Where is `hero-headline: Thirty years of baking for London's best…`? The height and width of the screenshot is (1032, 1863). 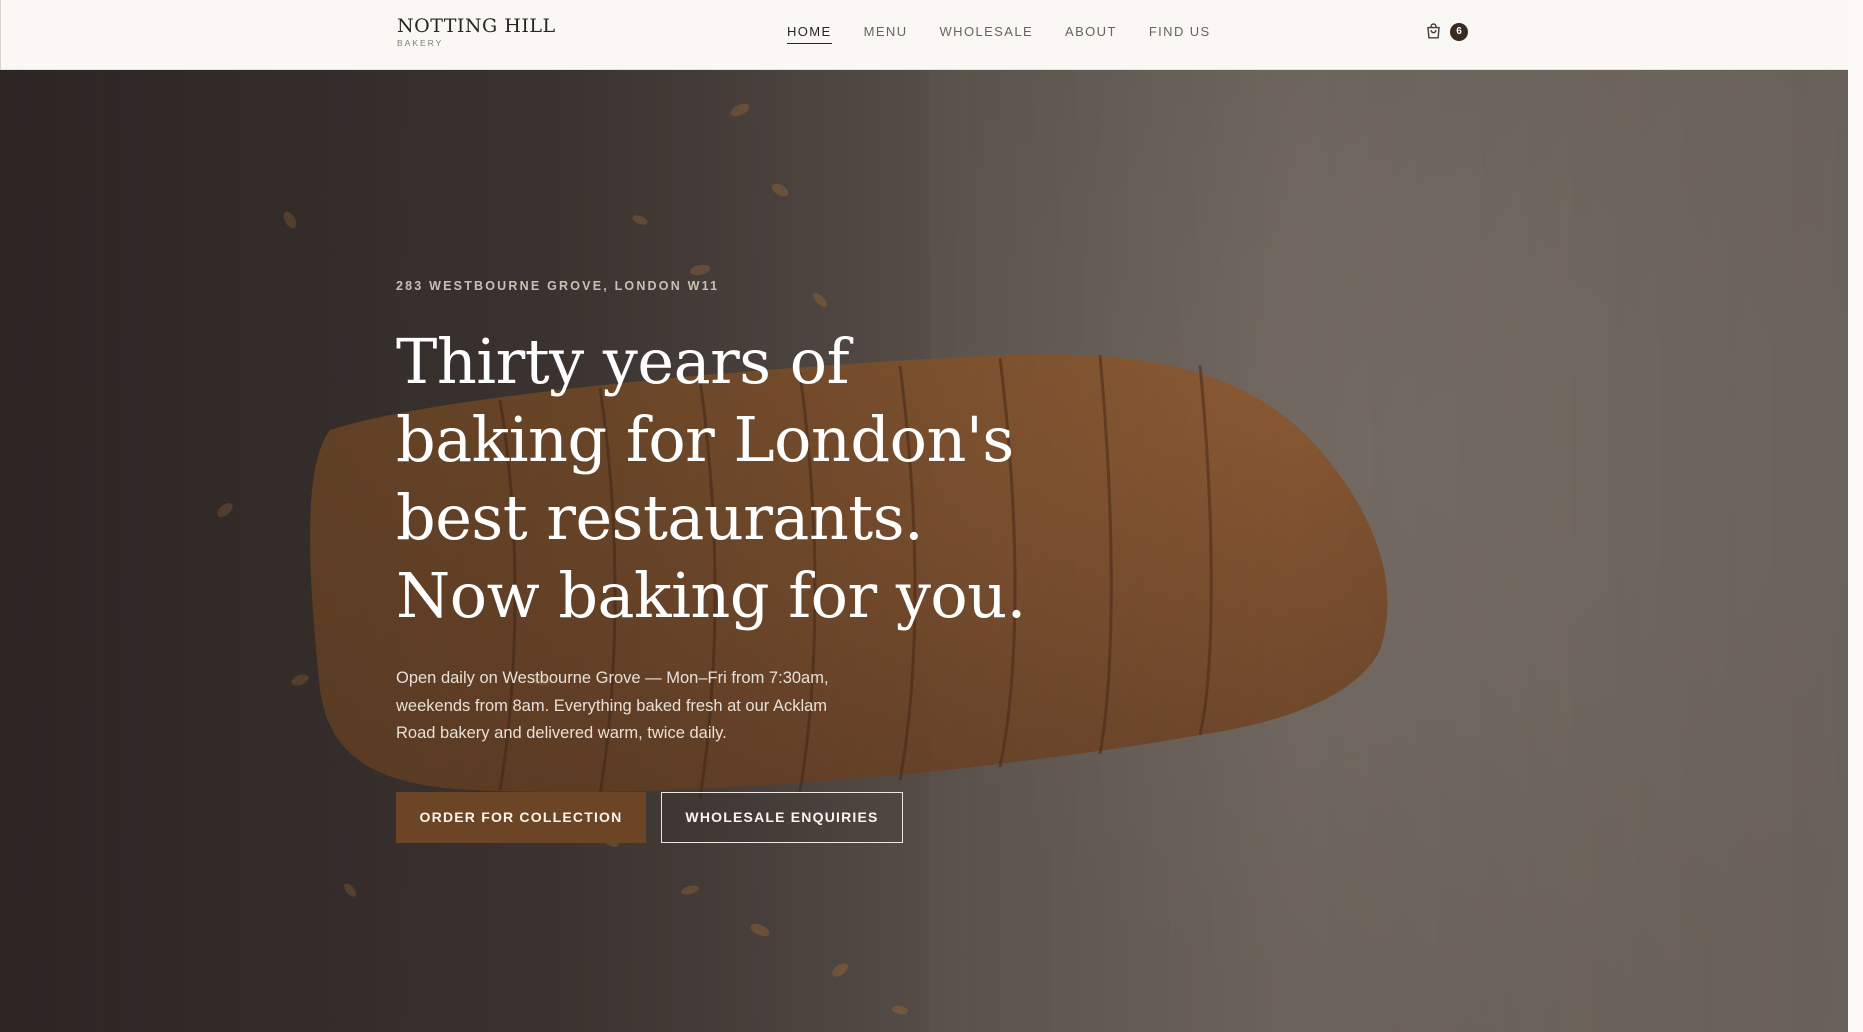 hero-headline: Thirty years of baking for London's best… is located at coordinates (711, 478).